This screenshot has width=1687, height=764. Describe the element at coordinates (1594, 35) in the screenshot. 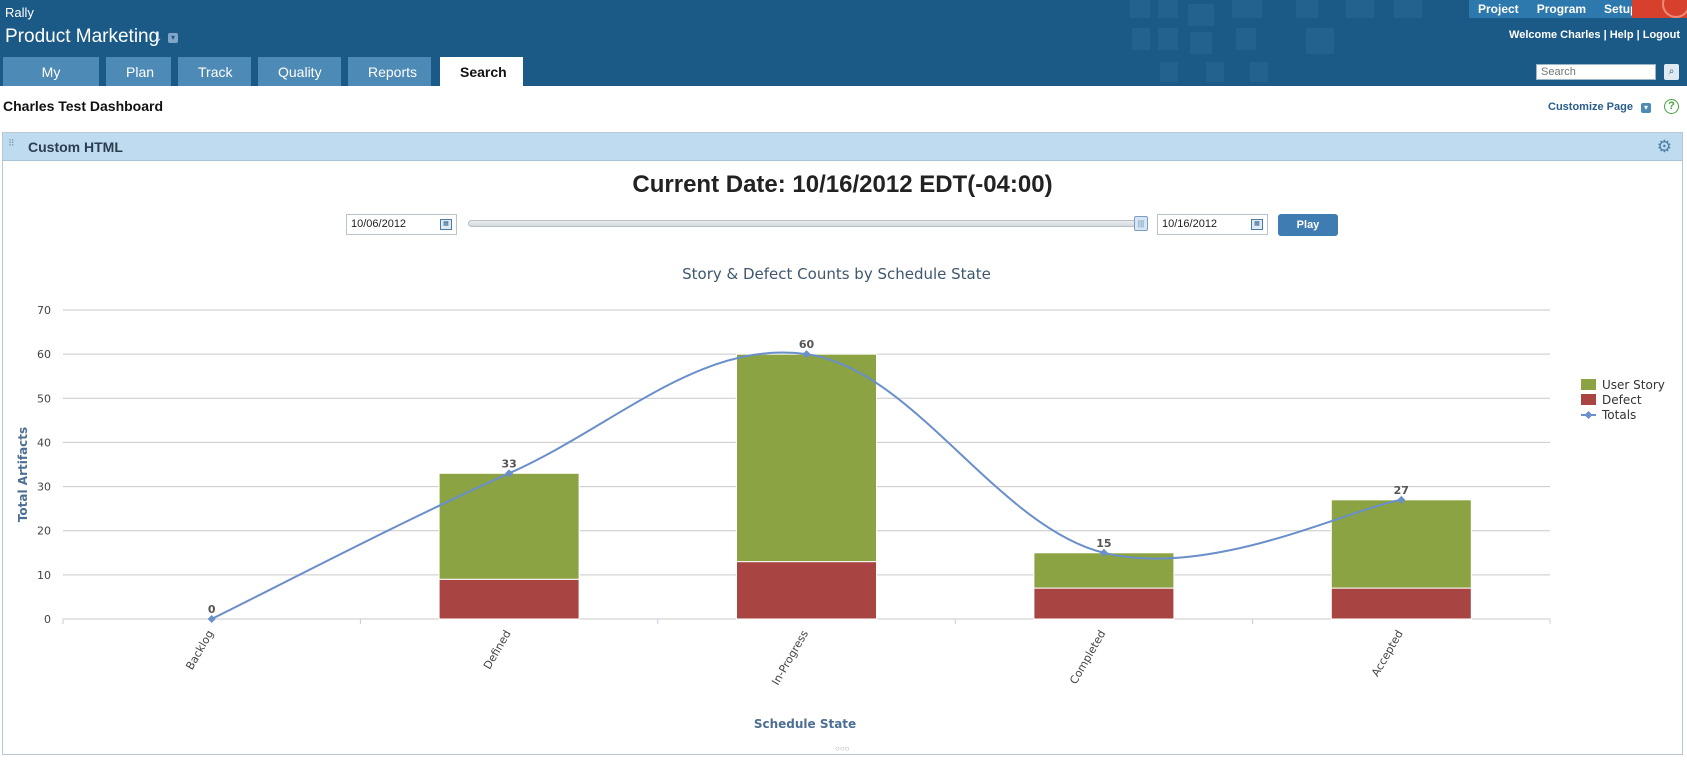

I see `welcome-links: Welcome Charles | Help | Logout` at that location.